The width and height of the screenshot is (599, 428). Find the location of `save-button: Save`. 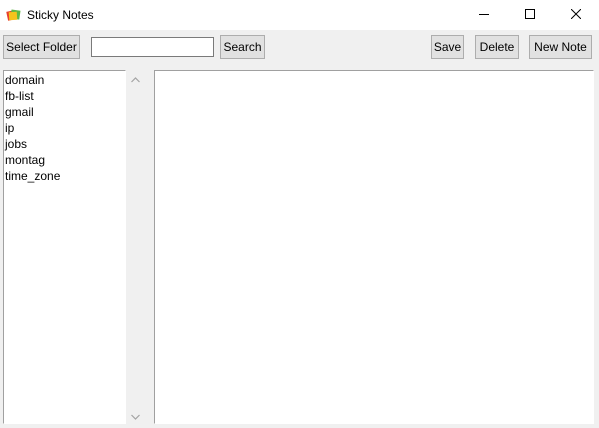

save-button: Save is located at coordinates (447, 47).